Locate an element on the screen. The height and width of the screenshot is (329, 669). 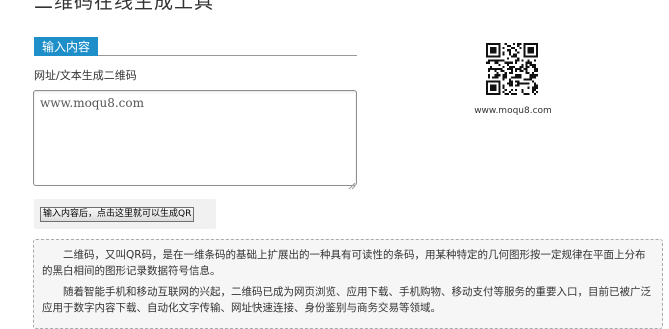
tab-bar: 输入内容 is located at coordinates (195, 46).